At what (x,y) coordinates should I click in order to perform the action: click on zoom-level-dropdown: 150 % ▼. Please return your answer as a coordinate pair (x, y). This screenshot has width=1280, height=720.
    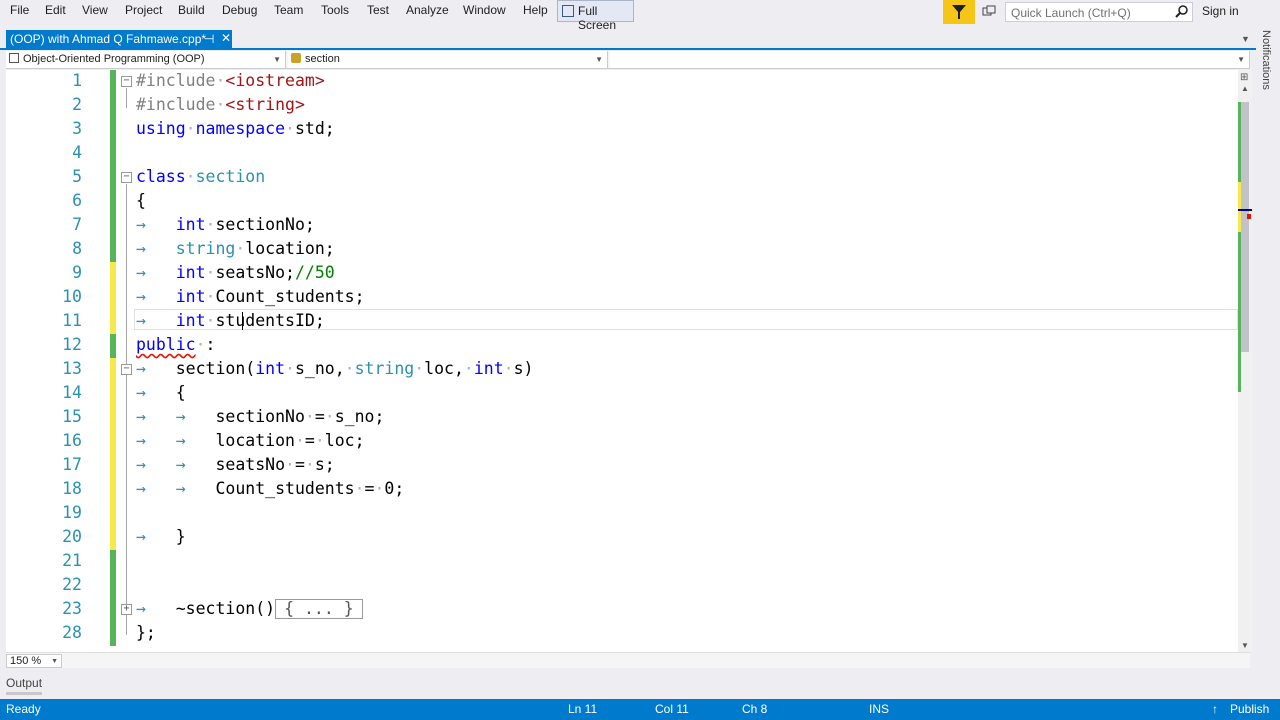
    Looking at the image, I should click on (34, 661).